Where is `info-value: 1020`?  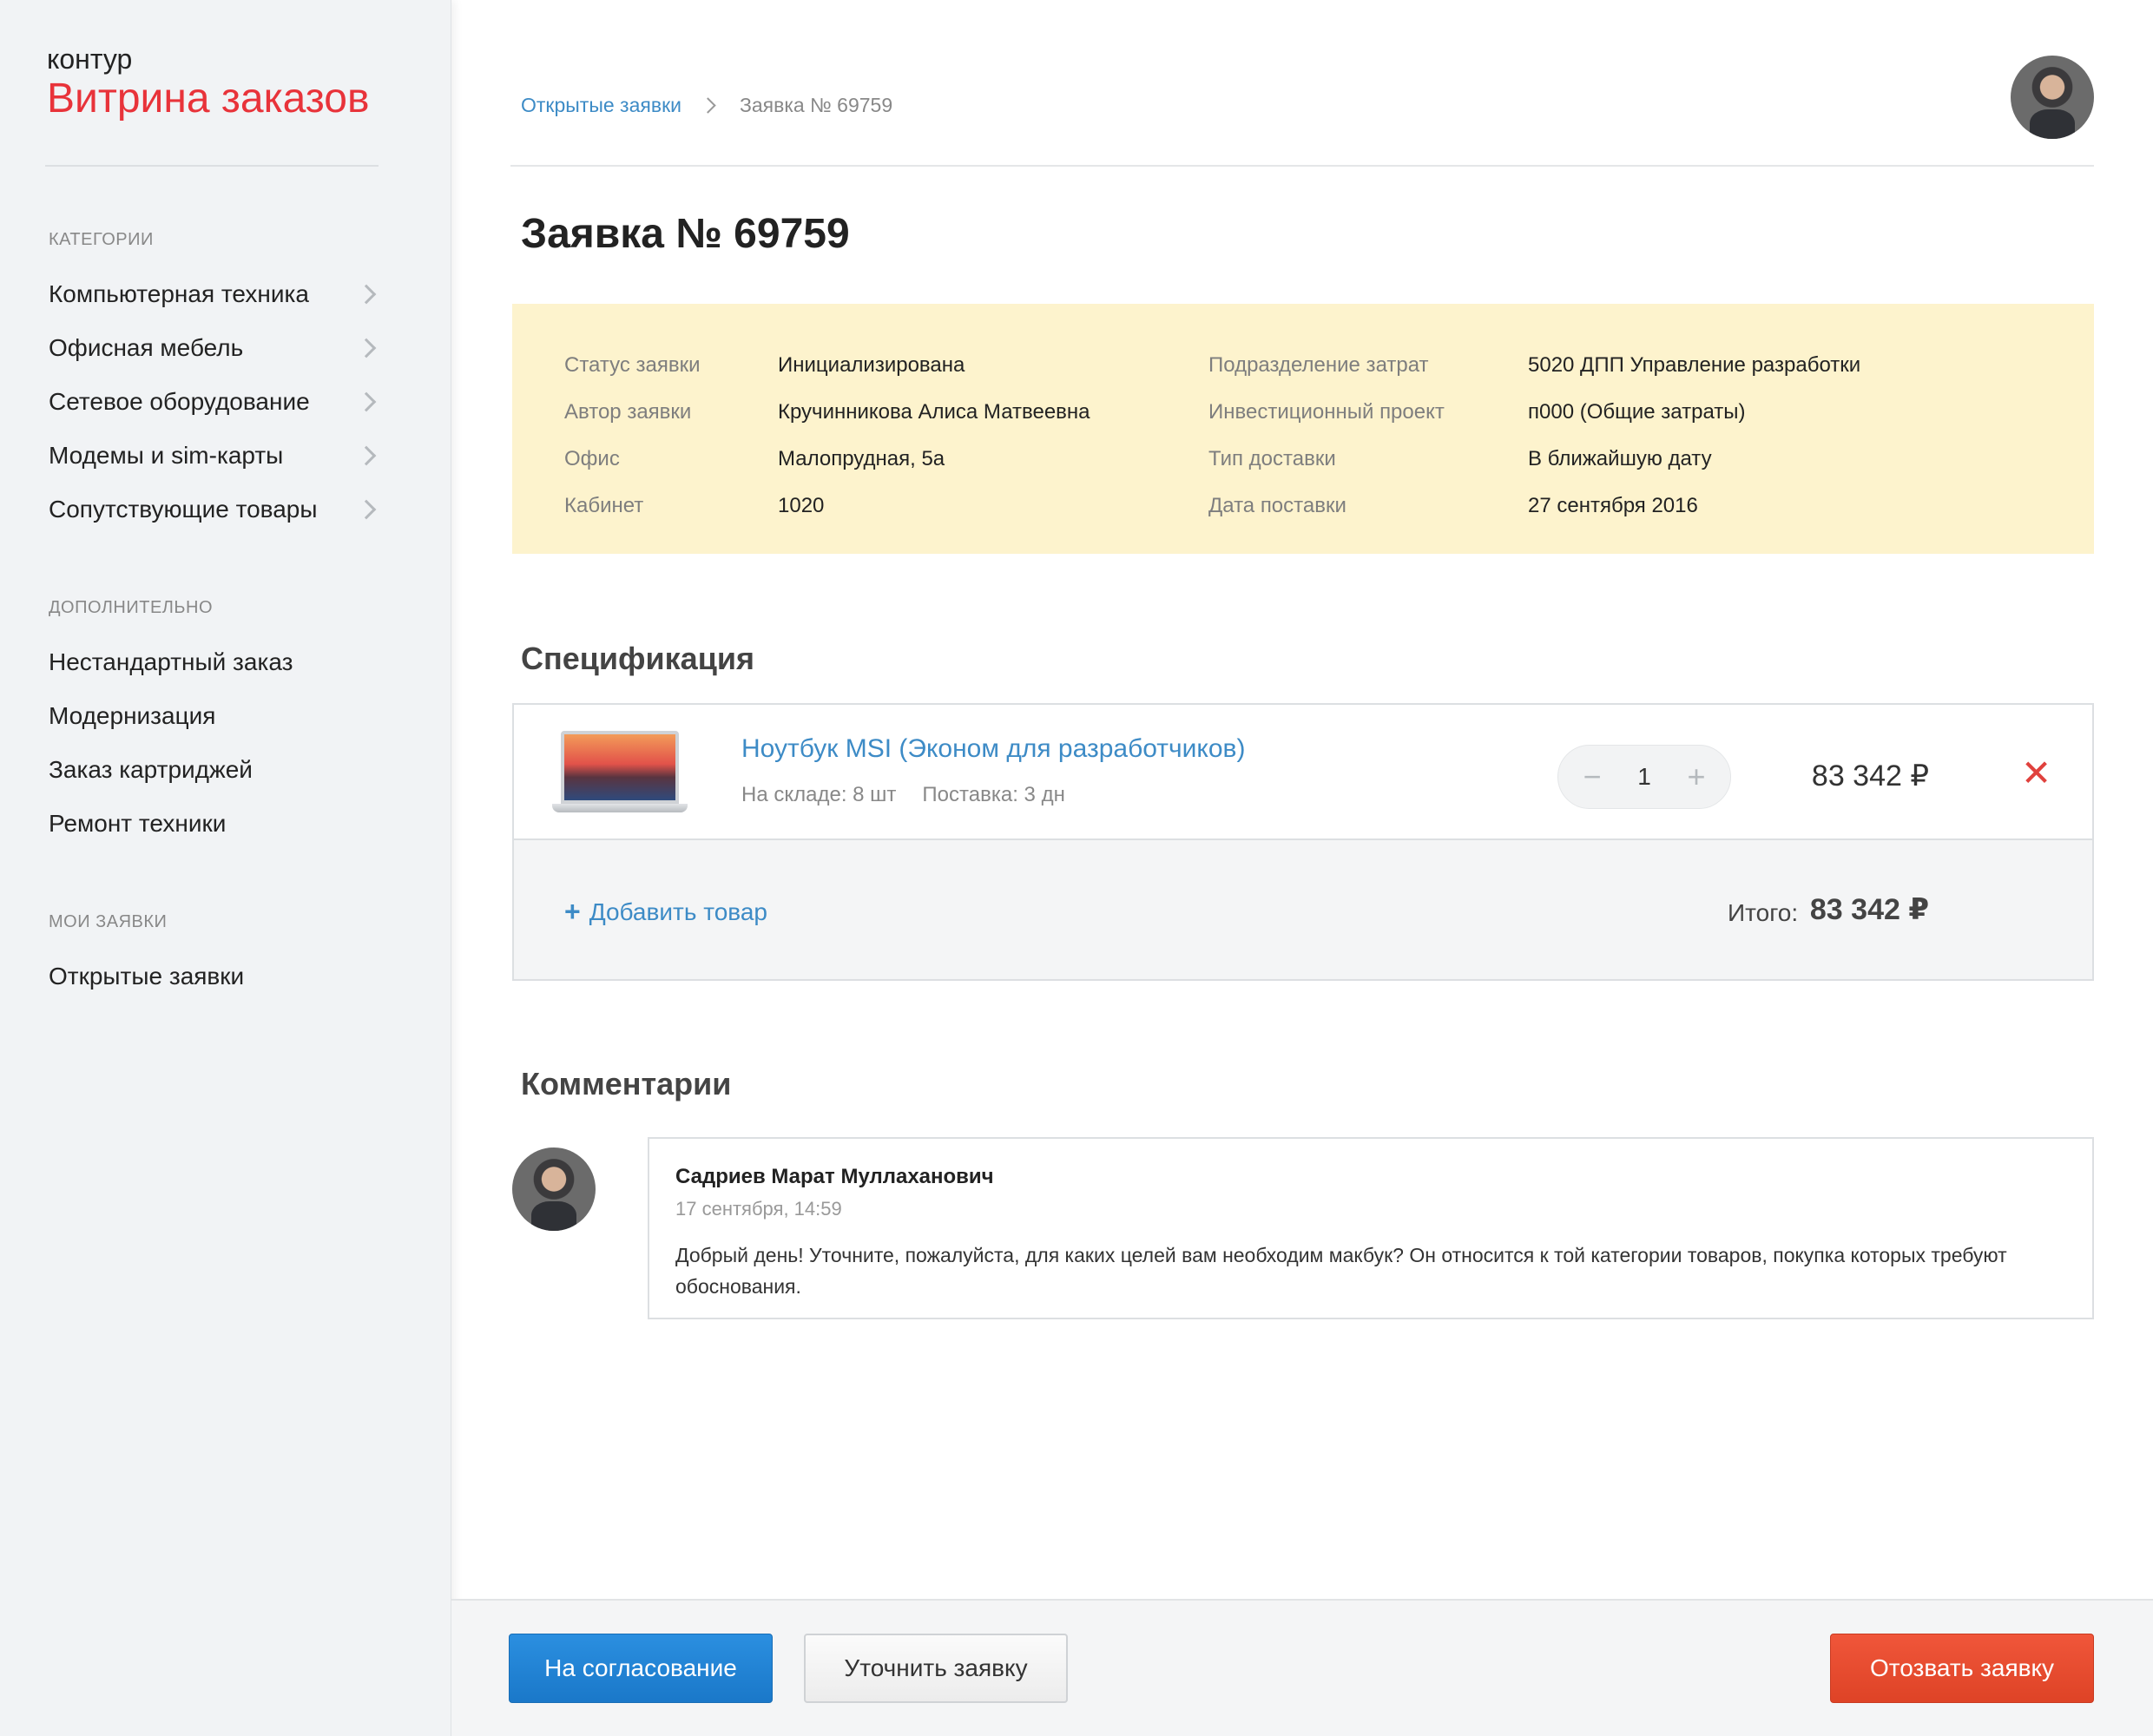 info-value: 1020 is located at coordinates (801, 505).